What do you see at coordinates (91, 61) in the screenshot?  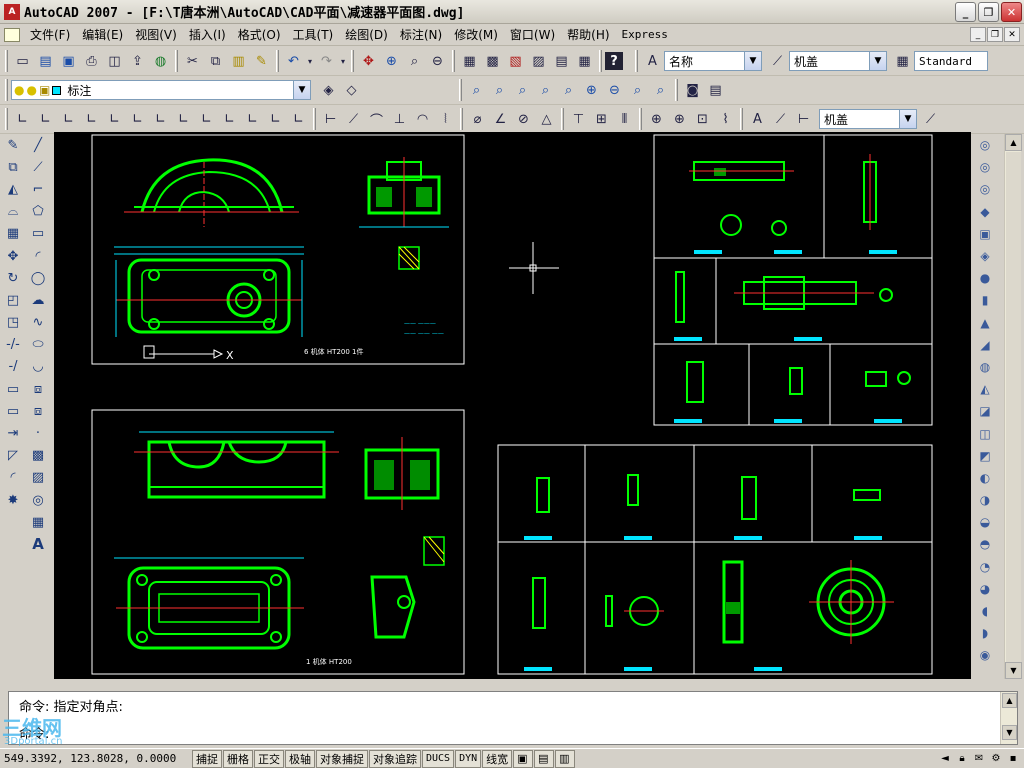 I see `print-icon: ⎙` at bounding box center [91, 61].